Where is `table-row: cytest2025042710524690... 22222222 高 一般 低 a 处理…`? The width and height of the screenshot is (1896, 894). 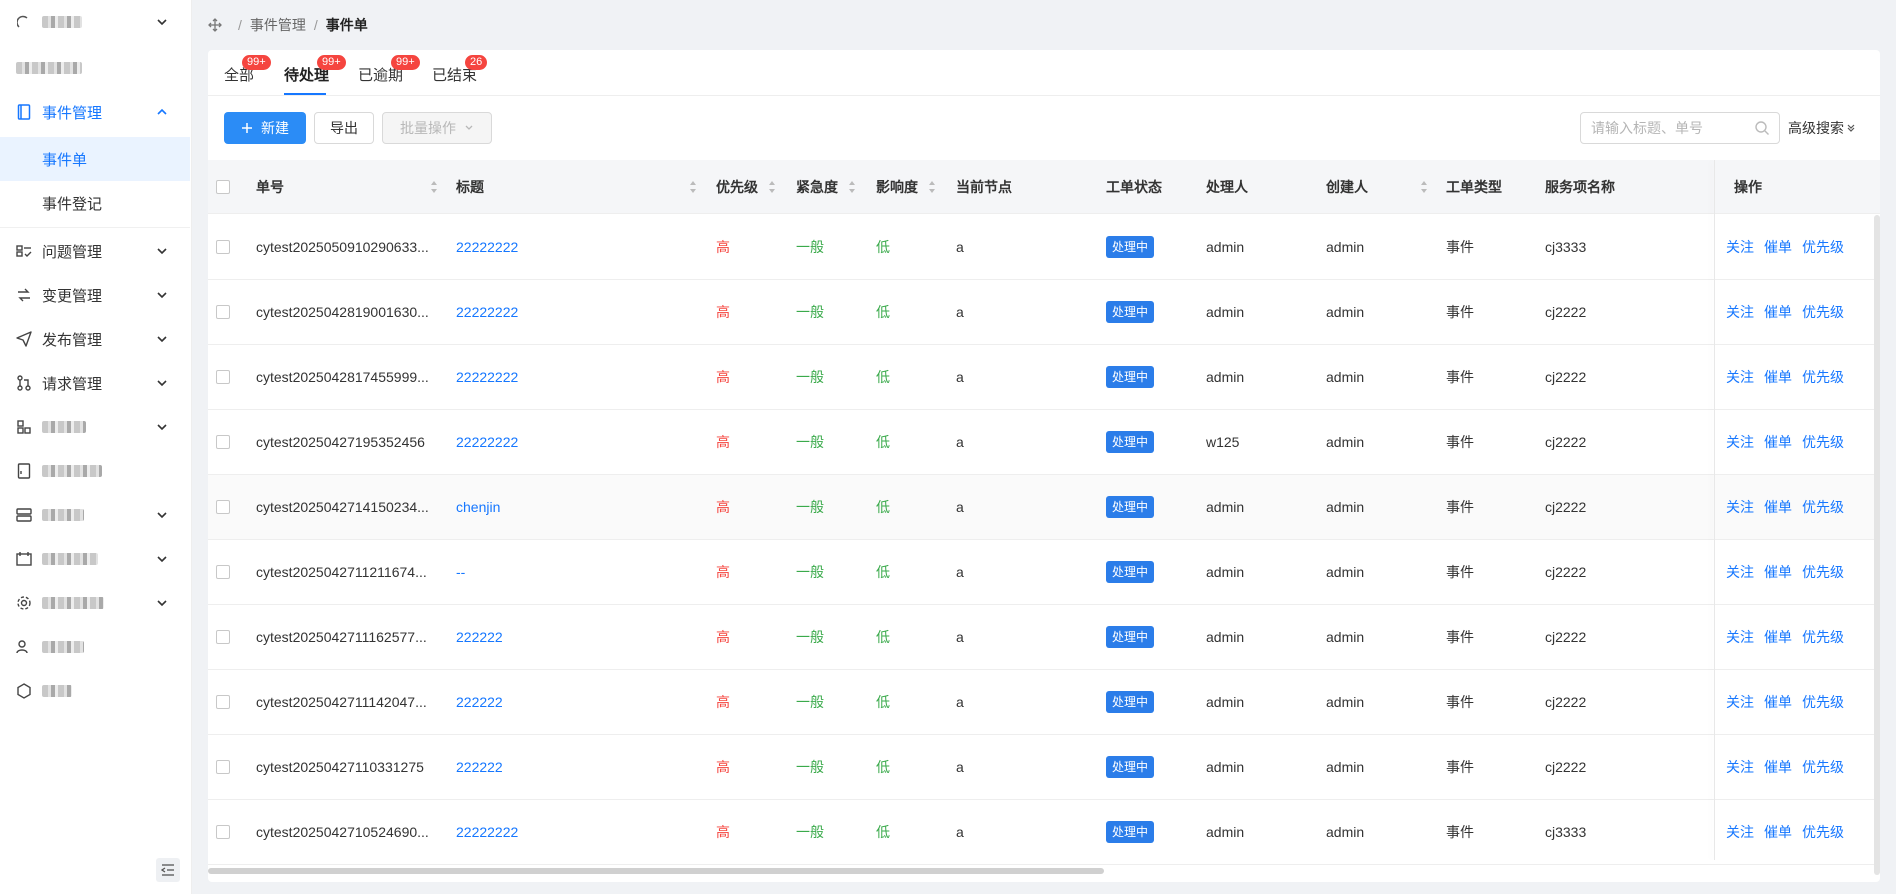
table-row: cytest2025042710524690... 22222222 高 一般 低 a 处理… is located at coordinates (1044, 832).